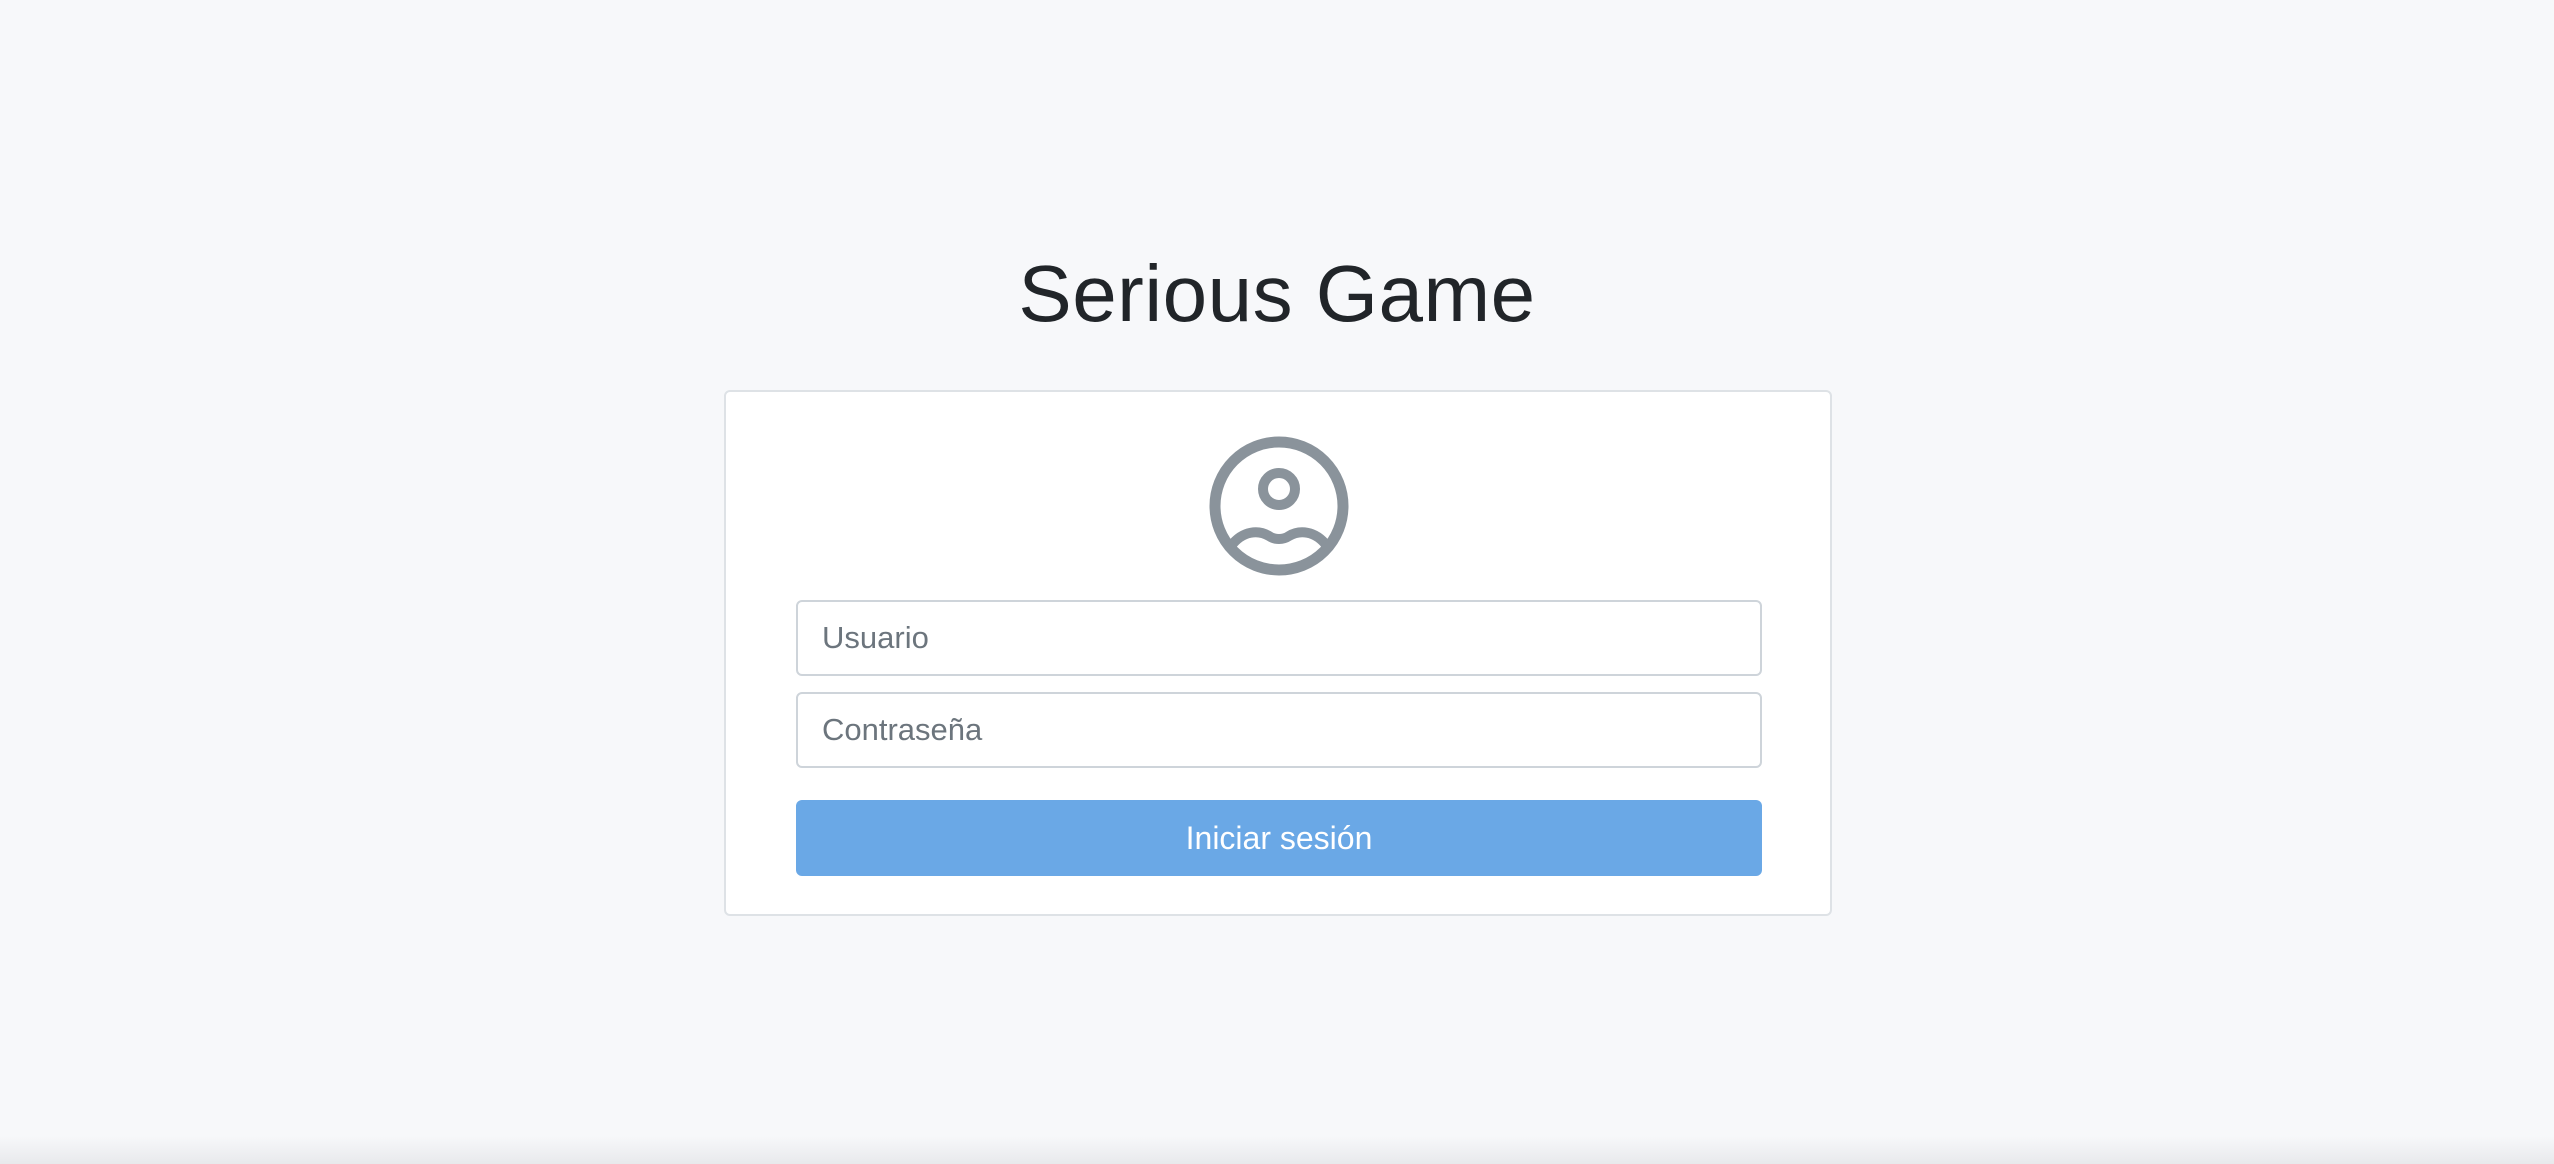 Image resolution: width=2554 pixels, height=1164 pixels. I want to click on user-circle-icon, so click(1279, 506).